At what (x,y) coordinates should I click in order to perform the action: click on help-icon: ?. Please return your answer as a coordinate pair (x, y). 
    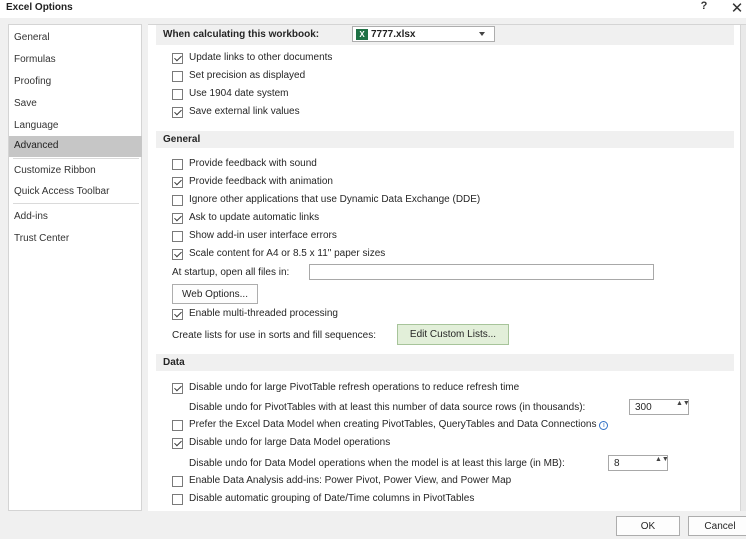
    Looking at the image, I should click on (704, 9).